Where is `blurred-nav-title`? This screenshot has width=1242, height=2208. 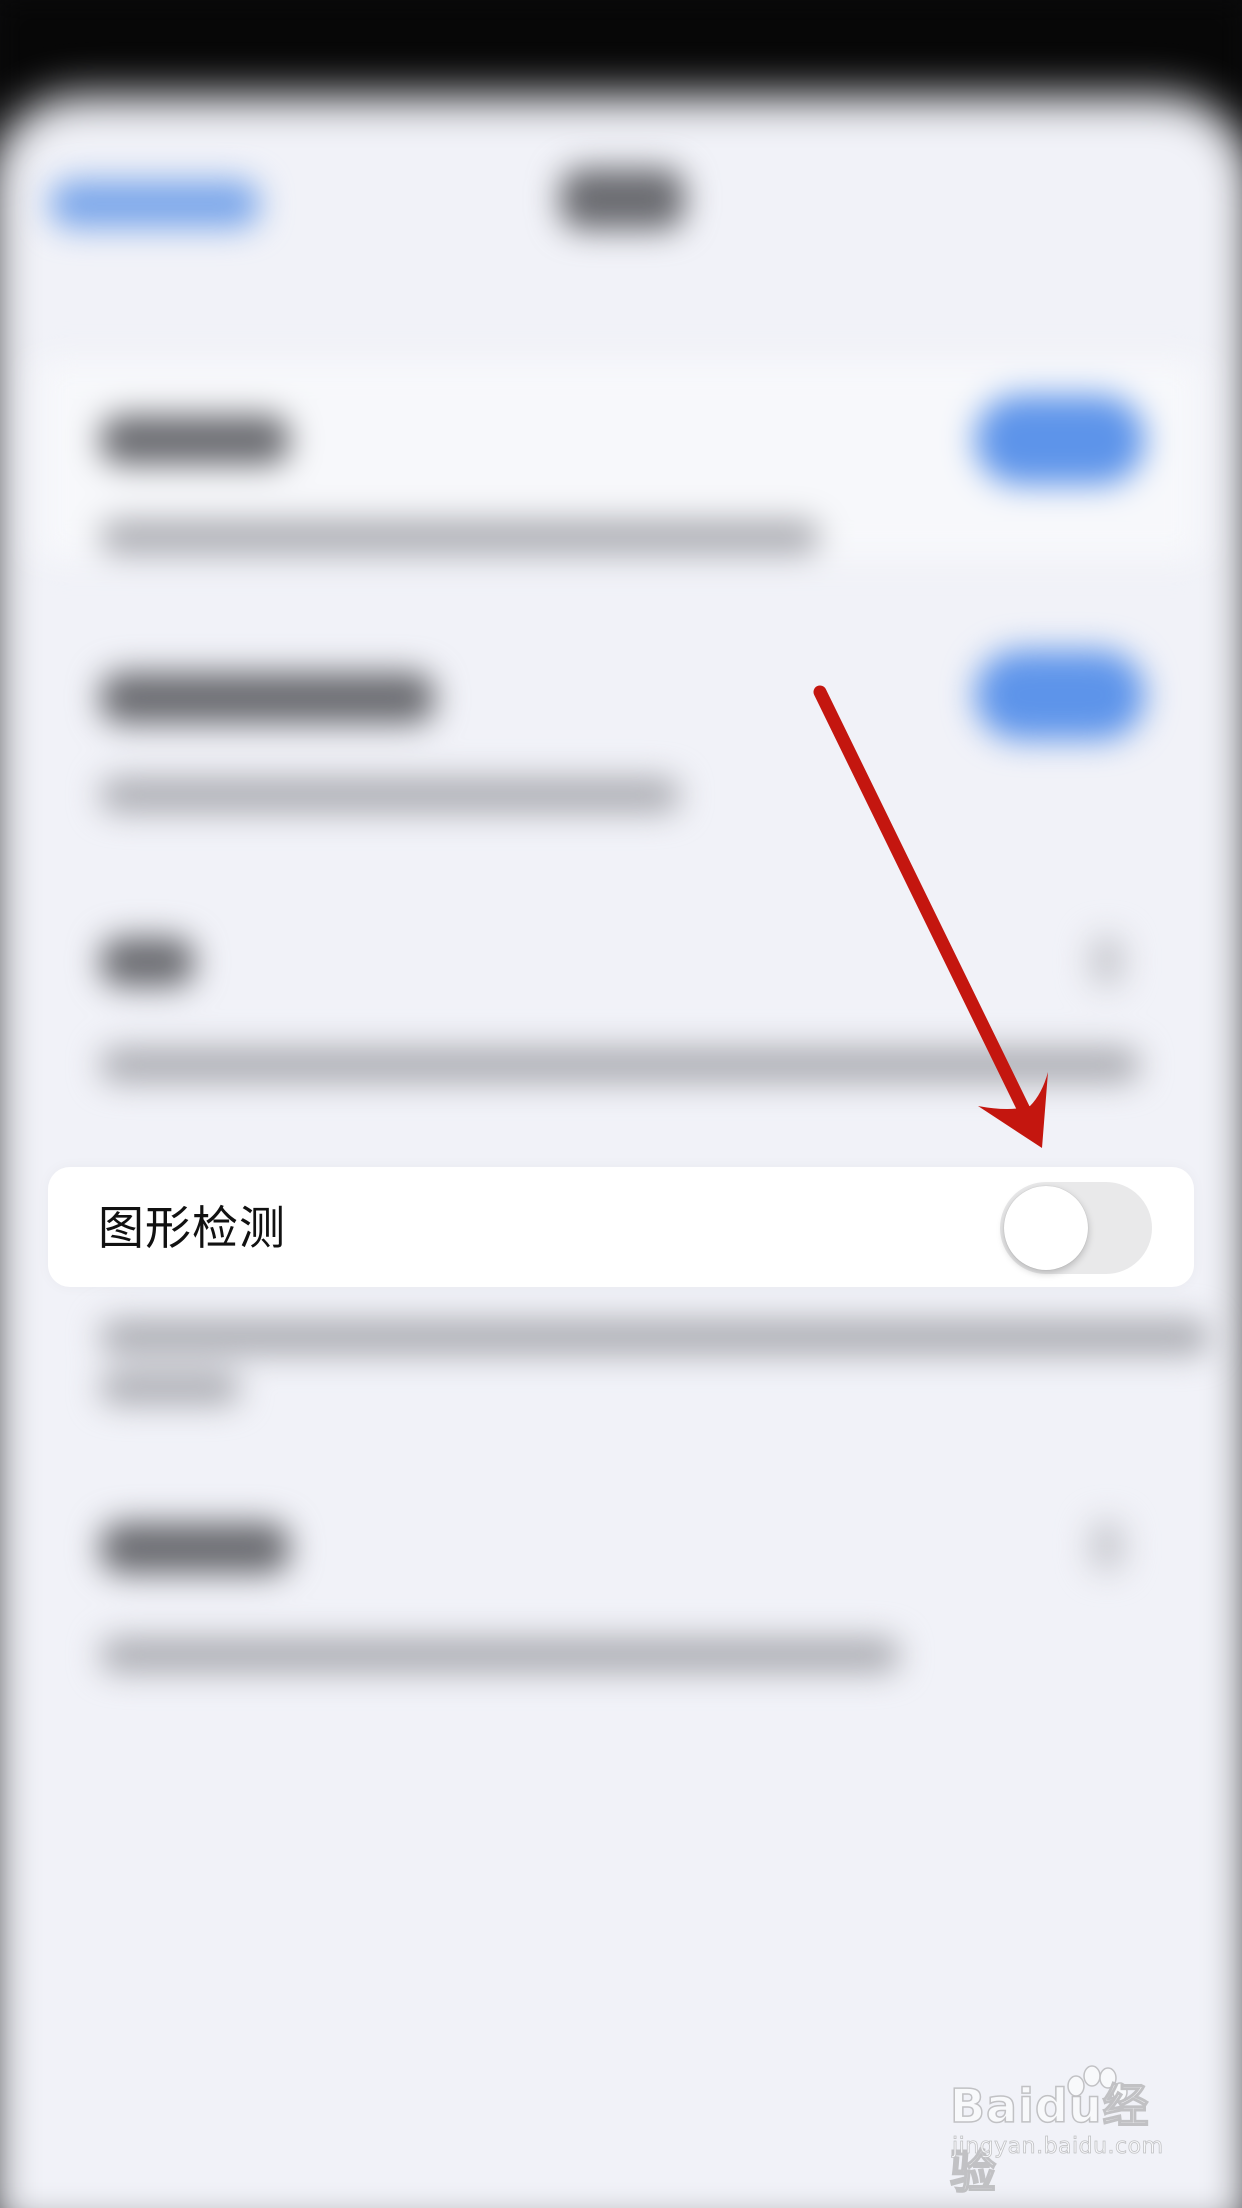 blurred-nav-title is located at coordinates (622, 199).